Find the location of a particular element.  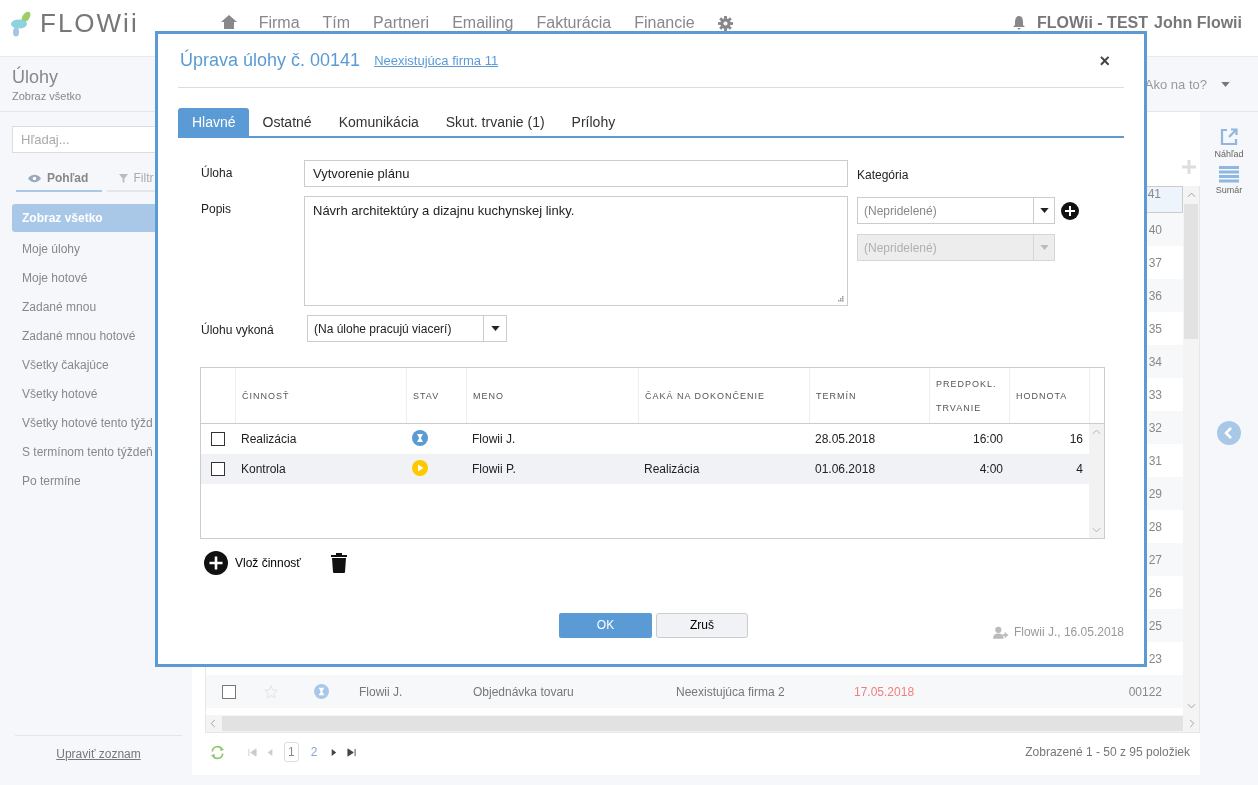

table-cell-text: 17.05.2018 is located at coordinates (884, 691).